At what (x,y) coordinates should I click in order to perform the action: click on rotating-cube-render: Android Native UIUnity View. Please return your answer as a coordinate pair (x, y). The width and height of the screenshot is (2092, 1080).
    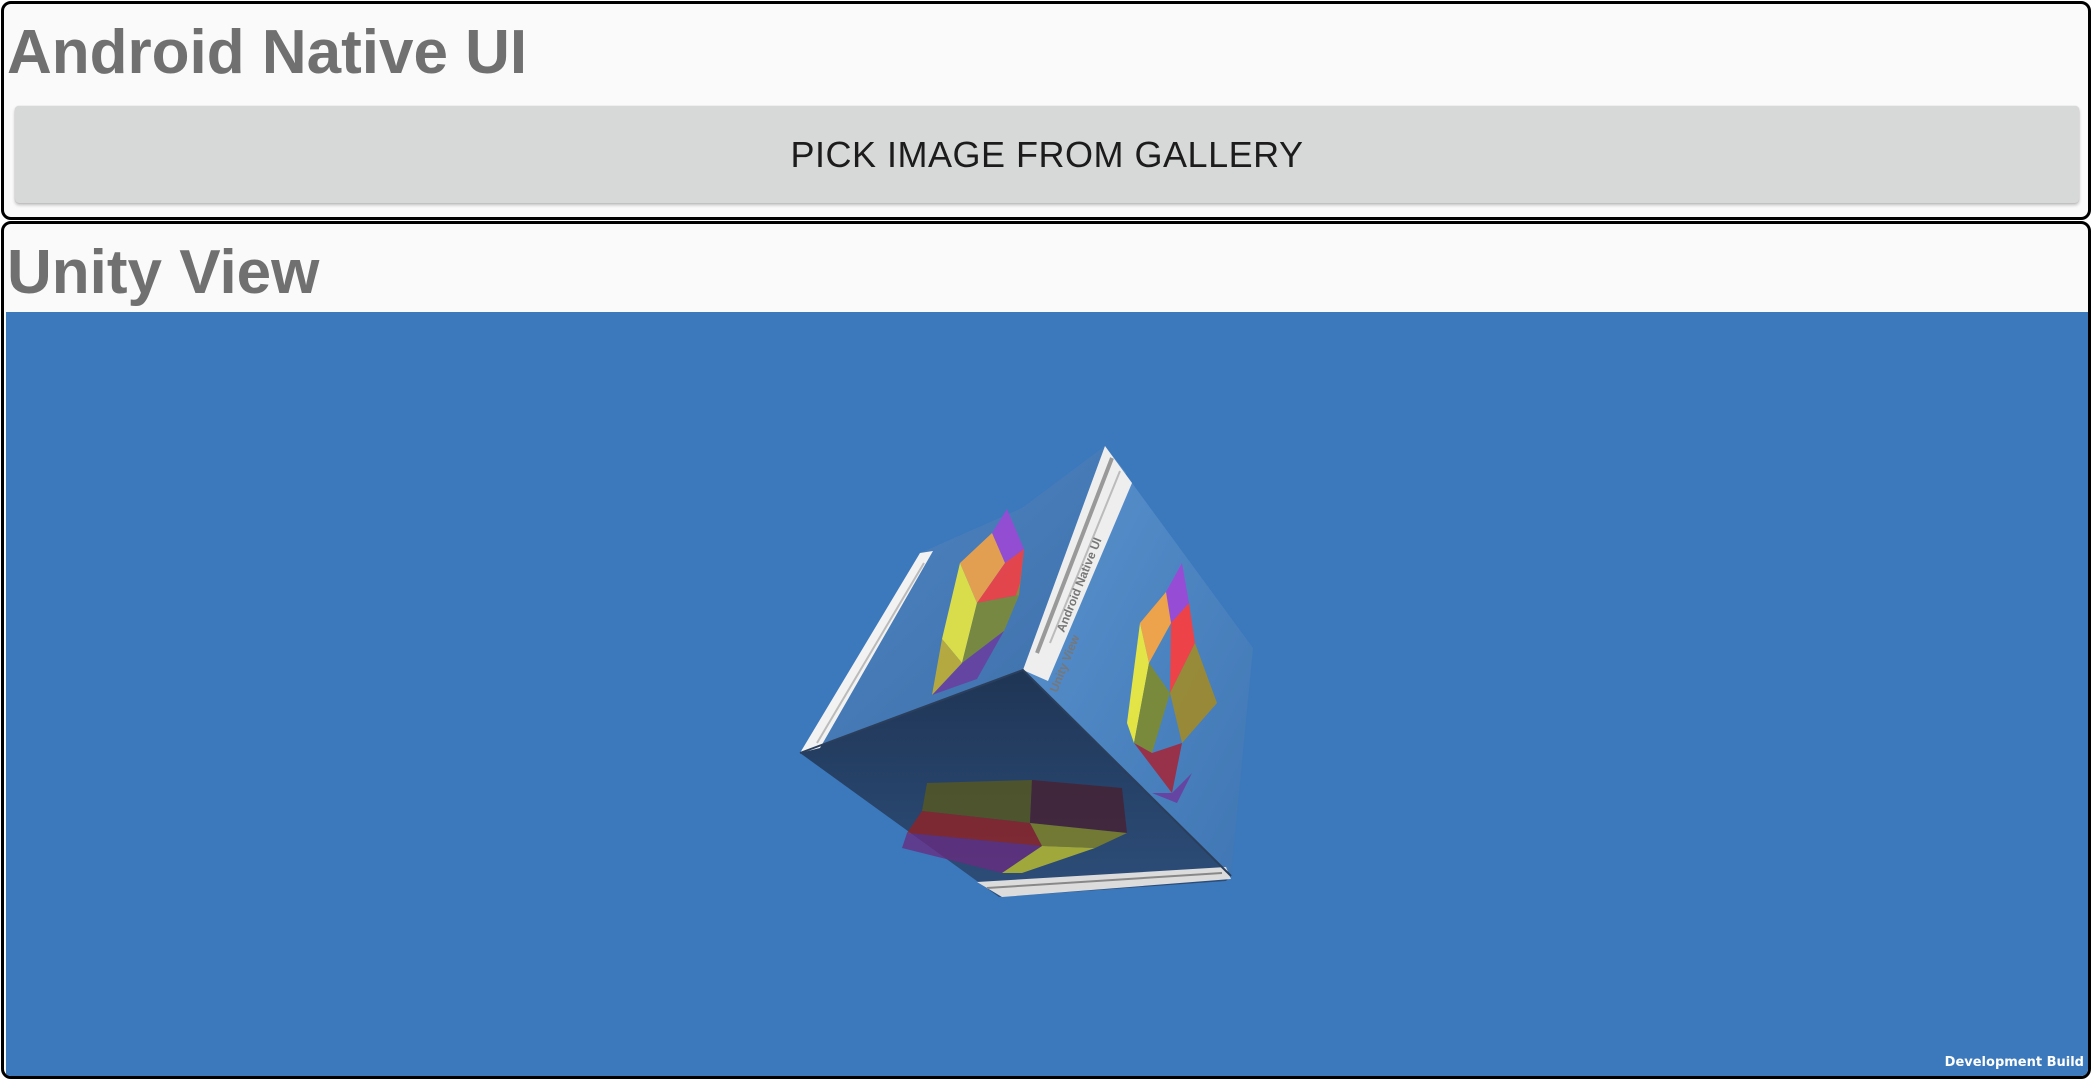
    Looking at the image, I should click on (1026, 671).